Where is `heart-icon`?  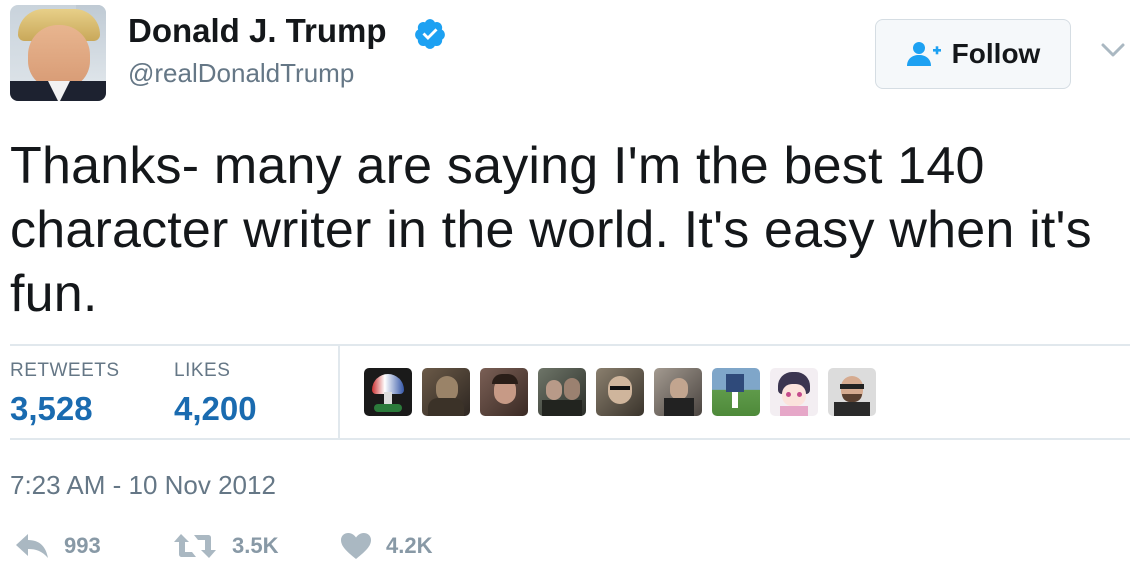 heart-icon is located at coordinates (356, 546).